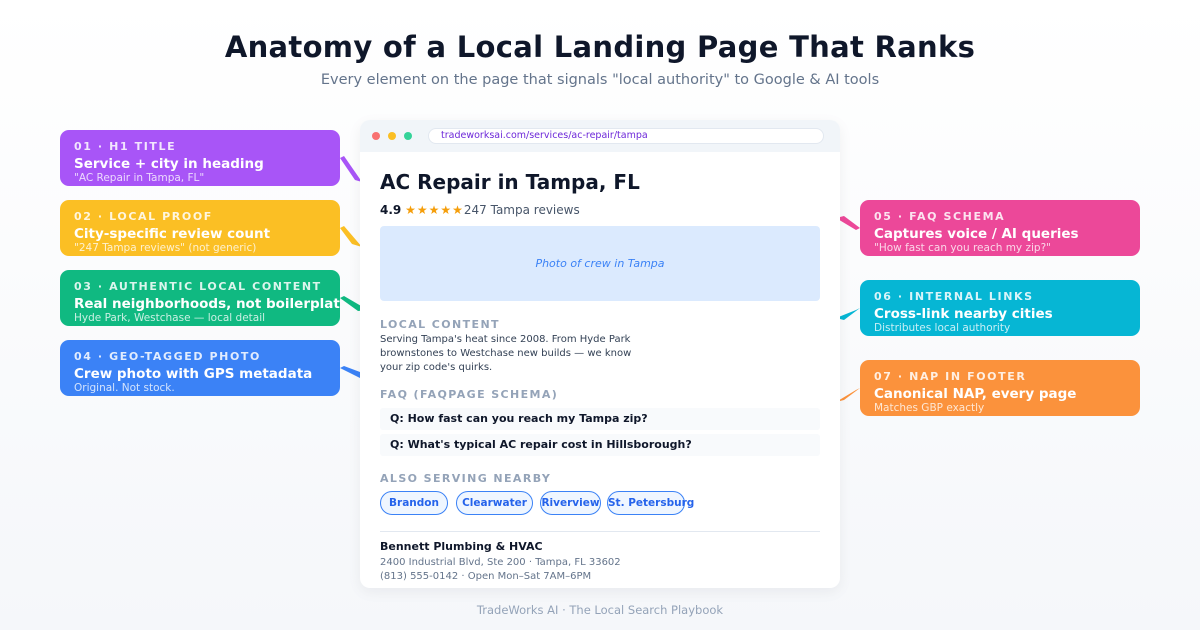  Describe the element at coordinates (494, 503) in the screenshot. I see `city-link-clearwater: Clearwater` at that location.